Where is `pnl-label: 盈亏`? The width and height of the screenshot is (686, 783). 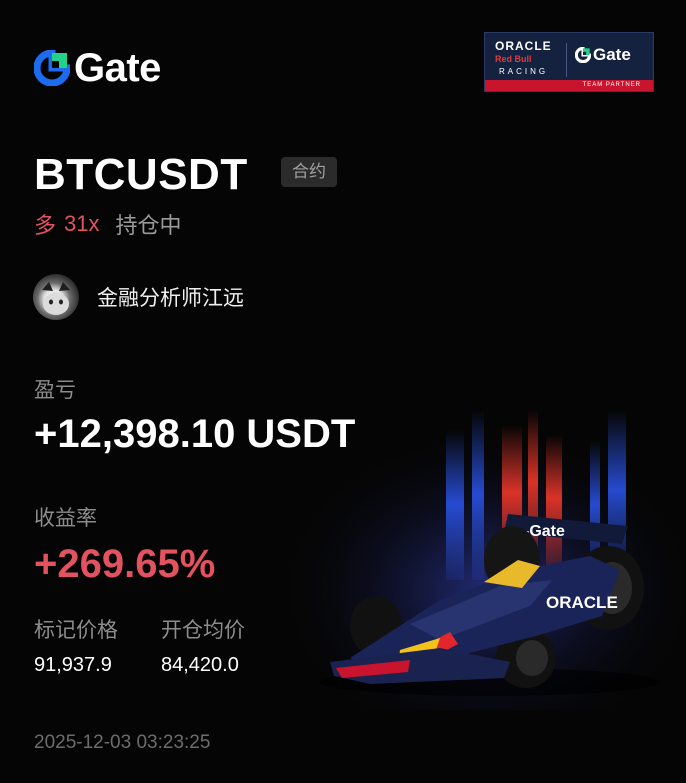
pnl-label: 盈亏 is located at coordinates (55, 390).